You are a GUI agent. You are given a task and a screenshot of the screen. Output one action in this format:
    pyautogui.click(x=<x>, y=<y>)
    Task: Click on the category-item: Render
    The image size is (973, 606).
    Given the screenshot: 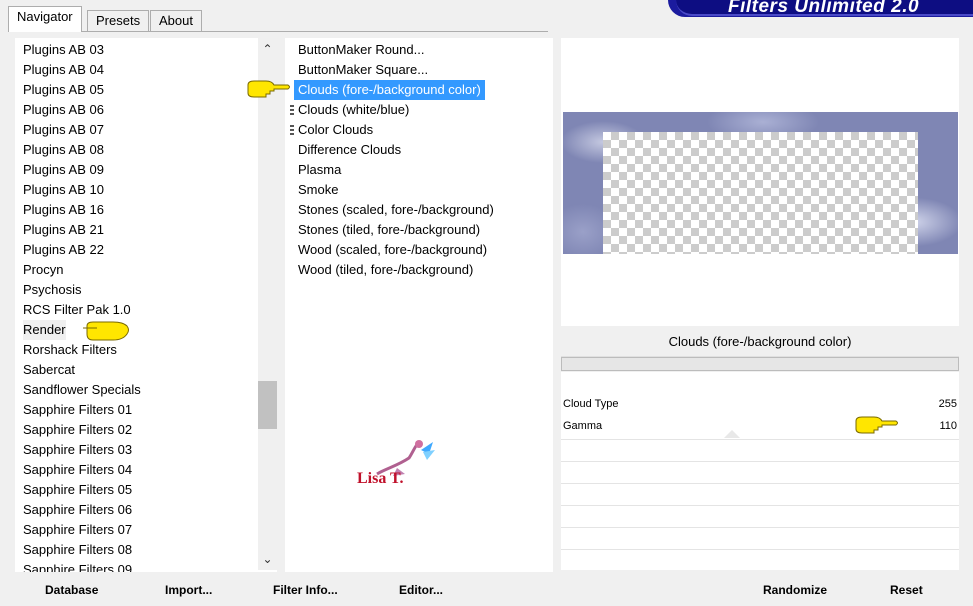 What is the action you would take?
    pyautogui.click(x=44, y=330)
    